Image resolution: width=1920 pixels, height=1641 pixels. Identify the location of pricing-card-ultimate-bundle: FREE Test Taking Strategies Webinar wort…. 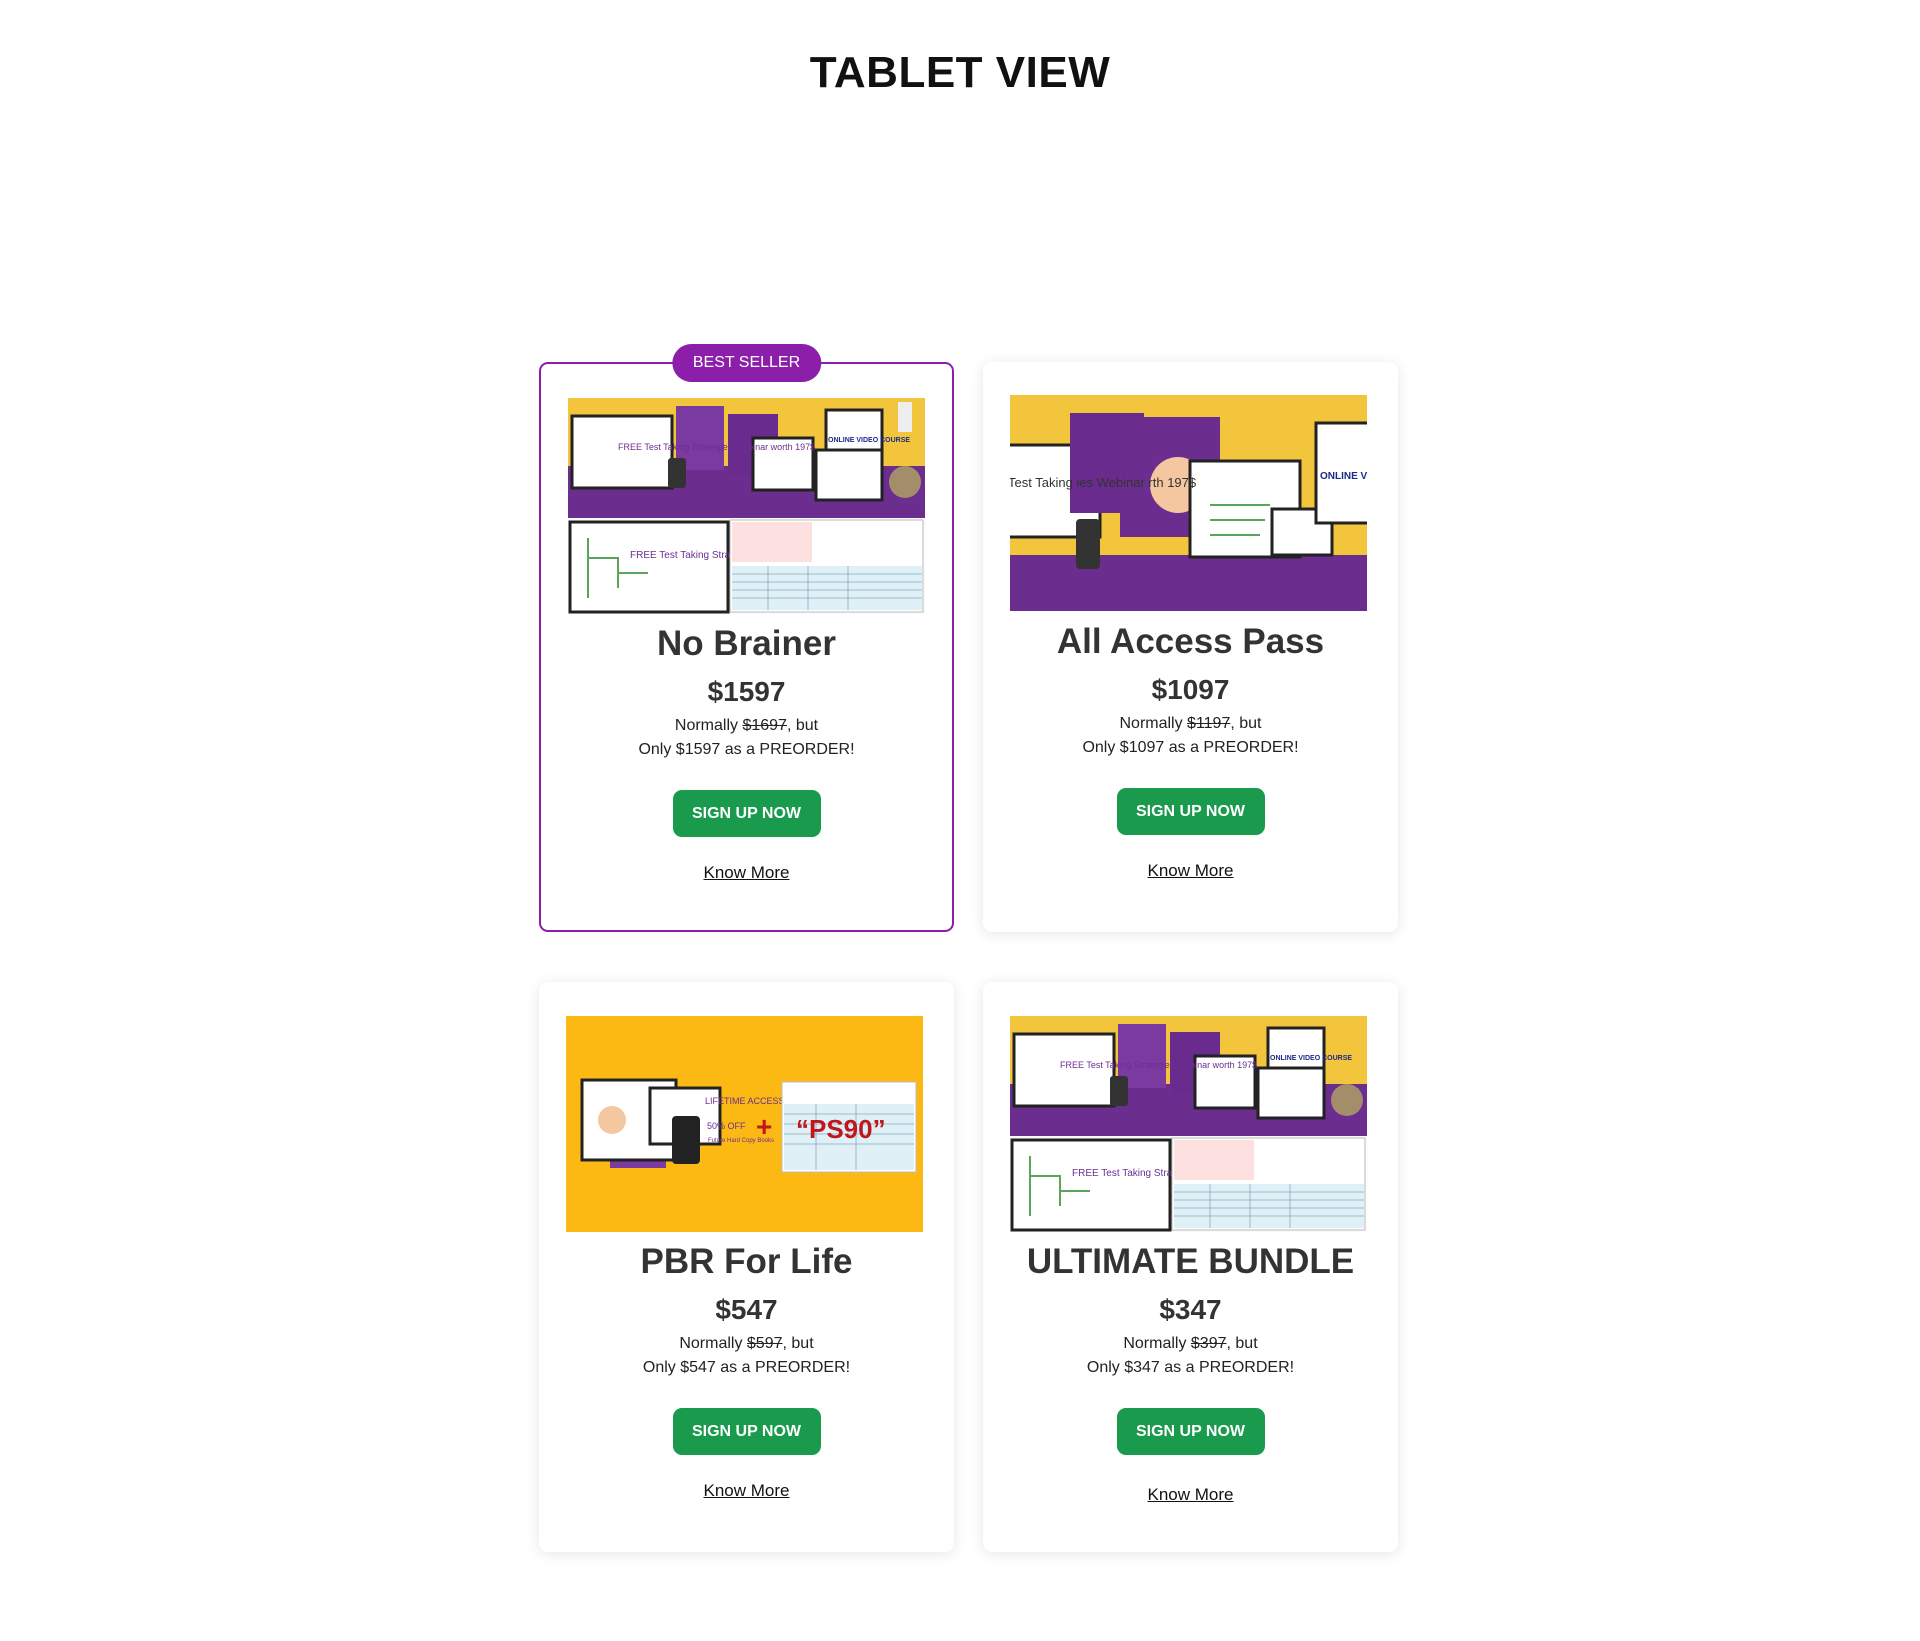
(1190, 1267).